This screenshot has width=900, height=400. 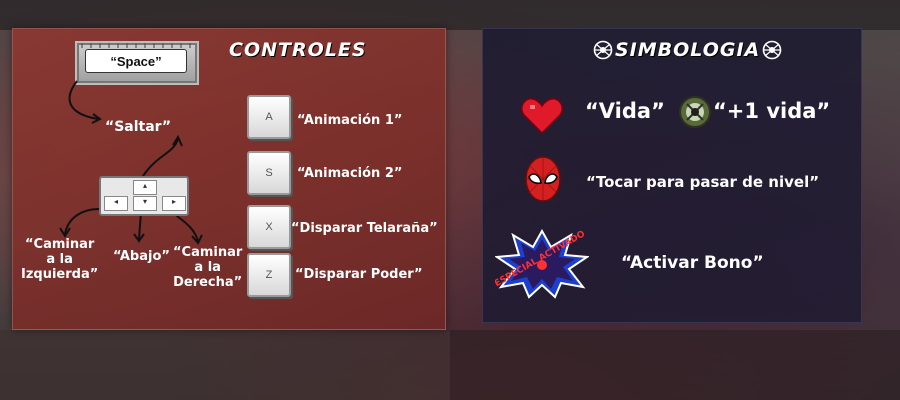 What do you see at coordinates (364, 228) in the screenshot?
I see `key-x-action: “Disparar Telaraña”` at bounding box center [364, 228].